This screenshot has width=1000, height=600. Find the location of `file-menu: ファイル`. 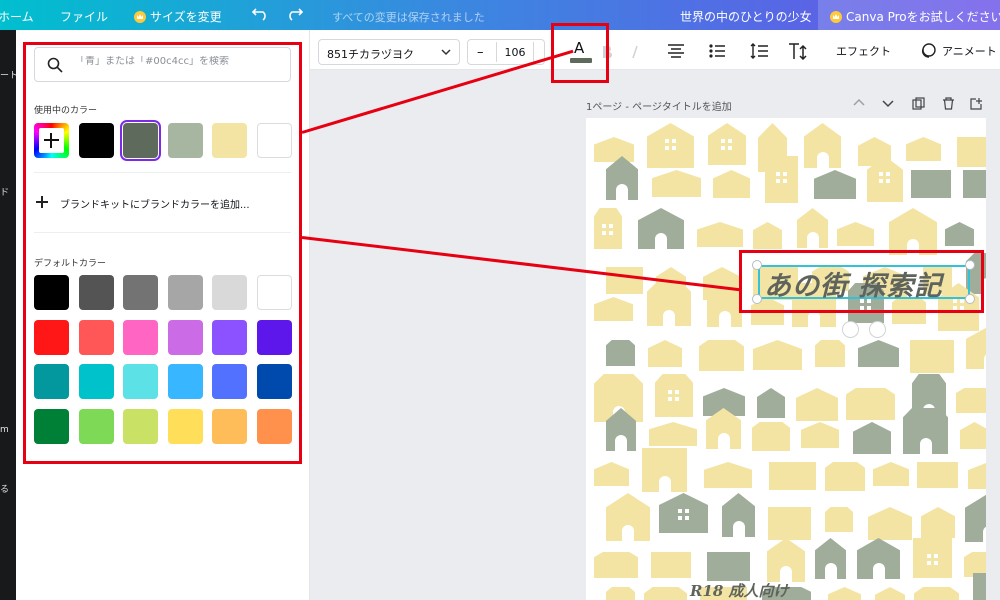

file-menu: ファイル is located at coordinates (84, 16).